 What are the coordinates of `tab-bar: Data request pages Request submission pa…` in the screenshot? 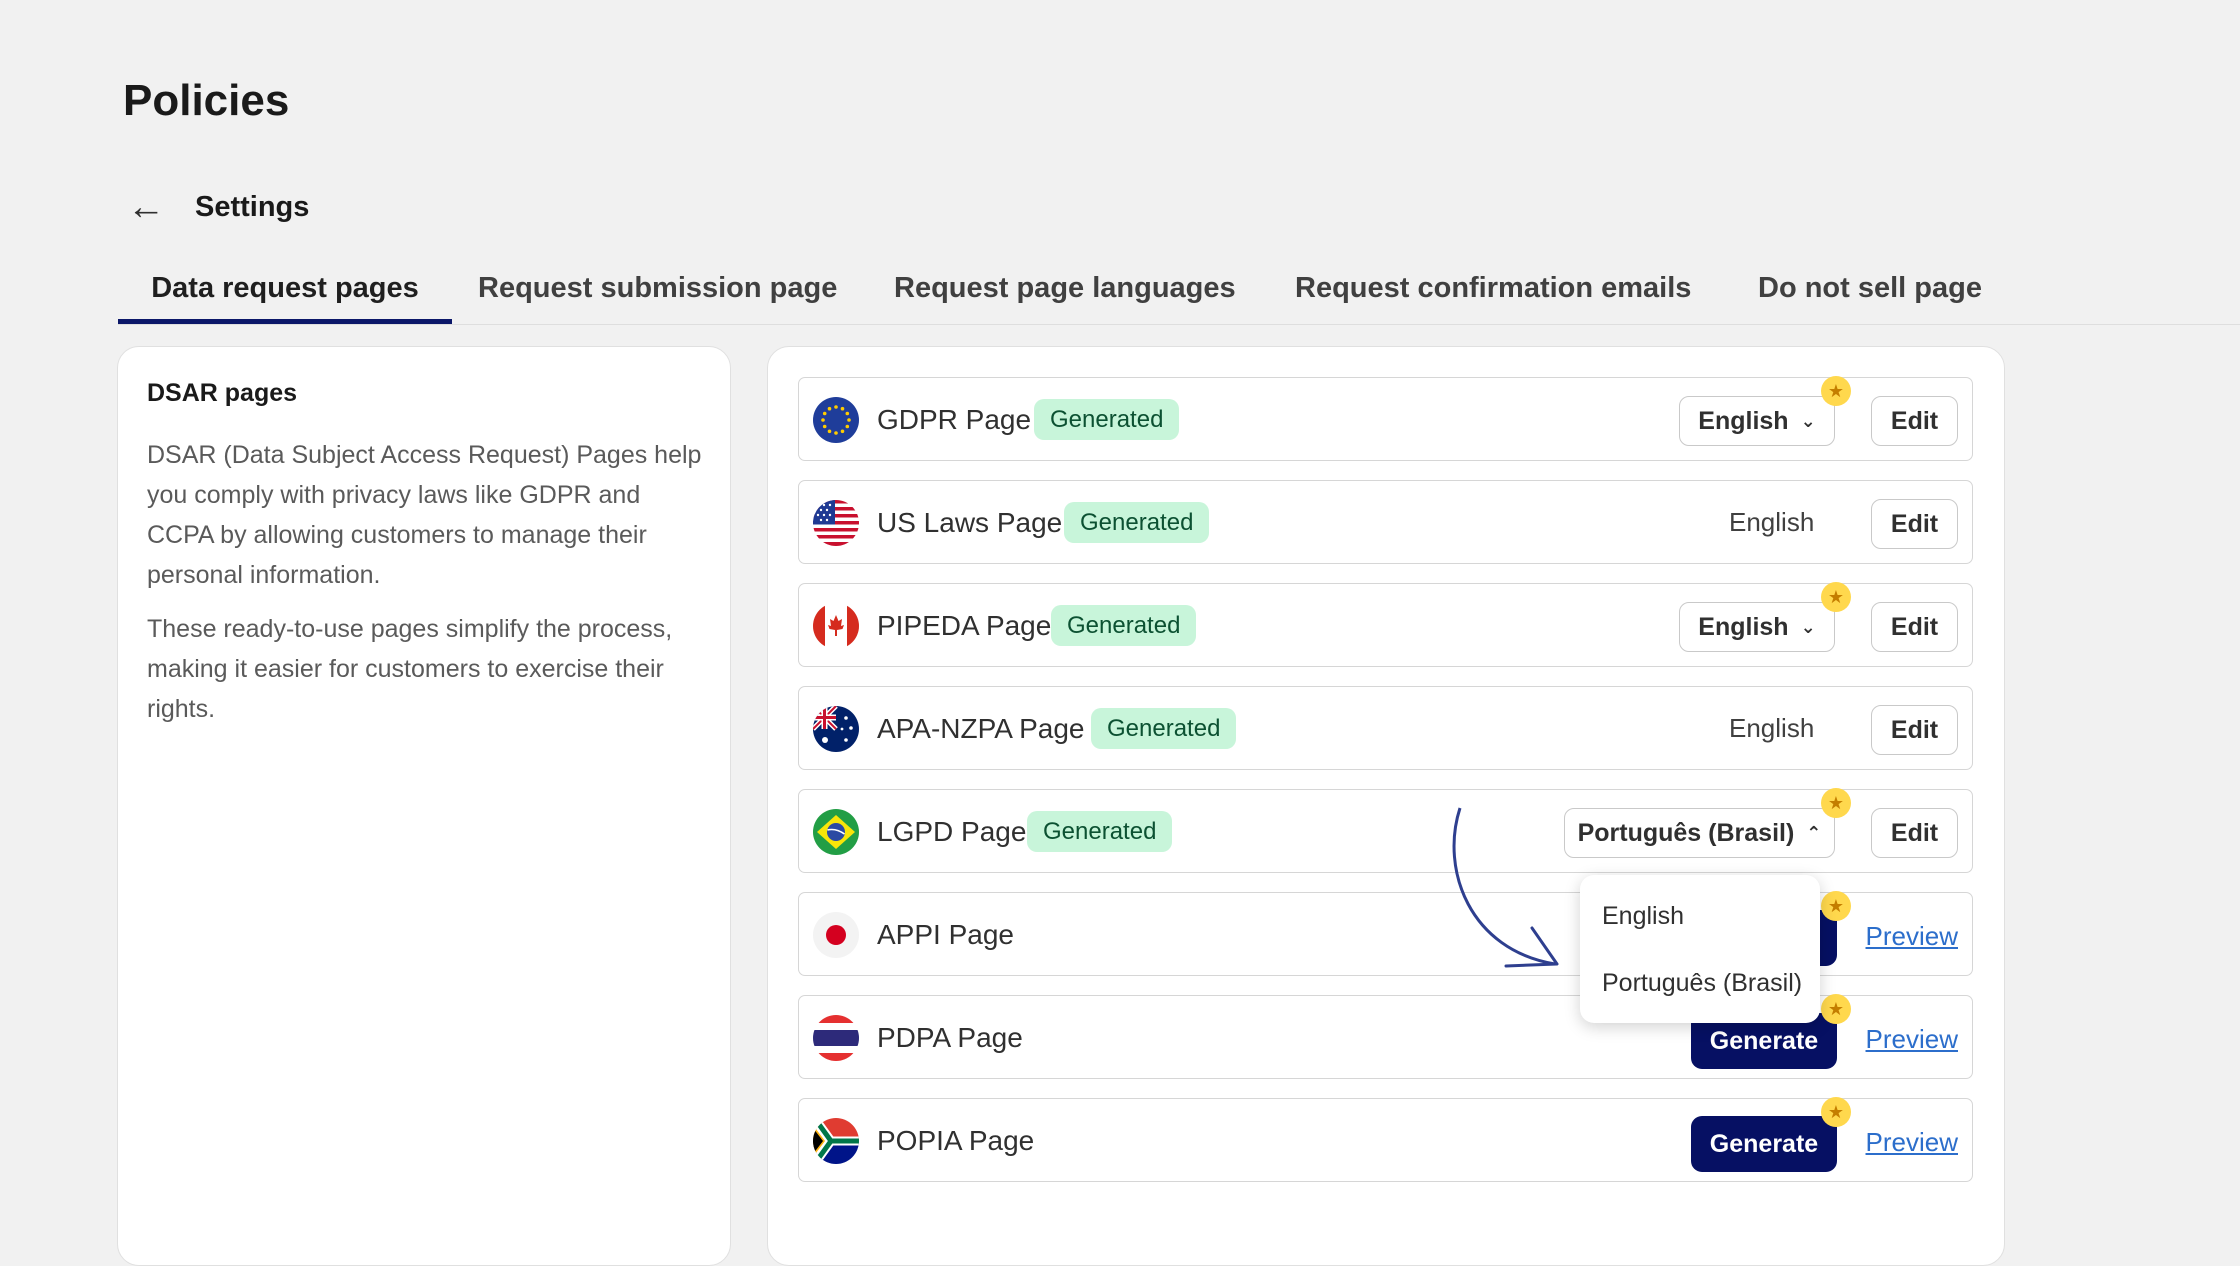 It's located at (1179, 294).